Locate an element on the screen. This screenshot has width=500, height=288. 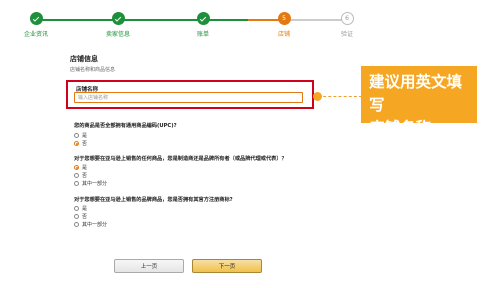
step-verification: 6 验证 is located at coordinates (347, 25).